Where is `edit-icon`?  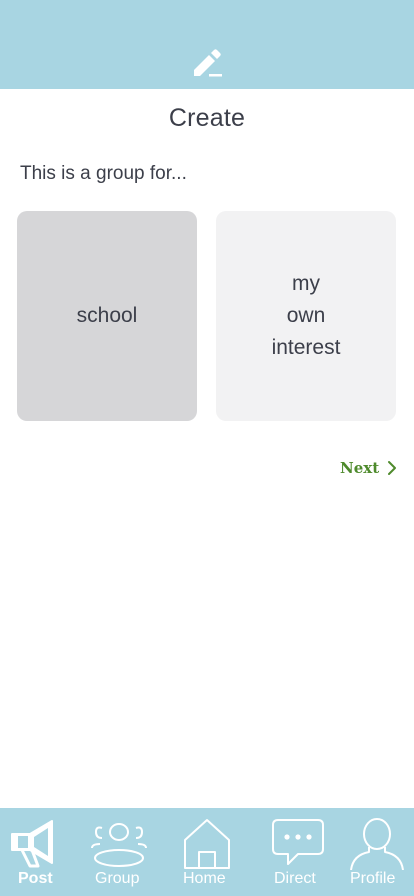 edit-icon is located at coordinates (207, 62).